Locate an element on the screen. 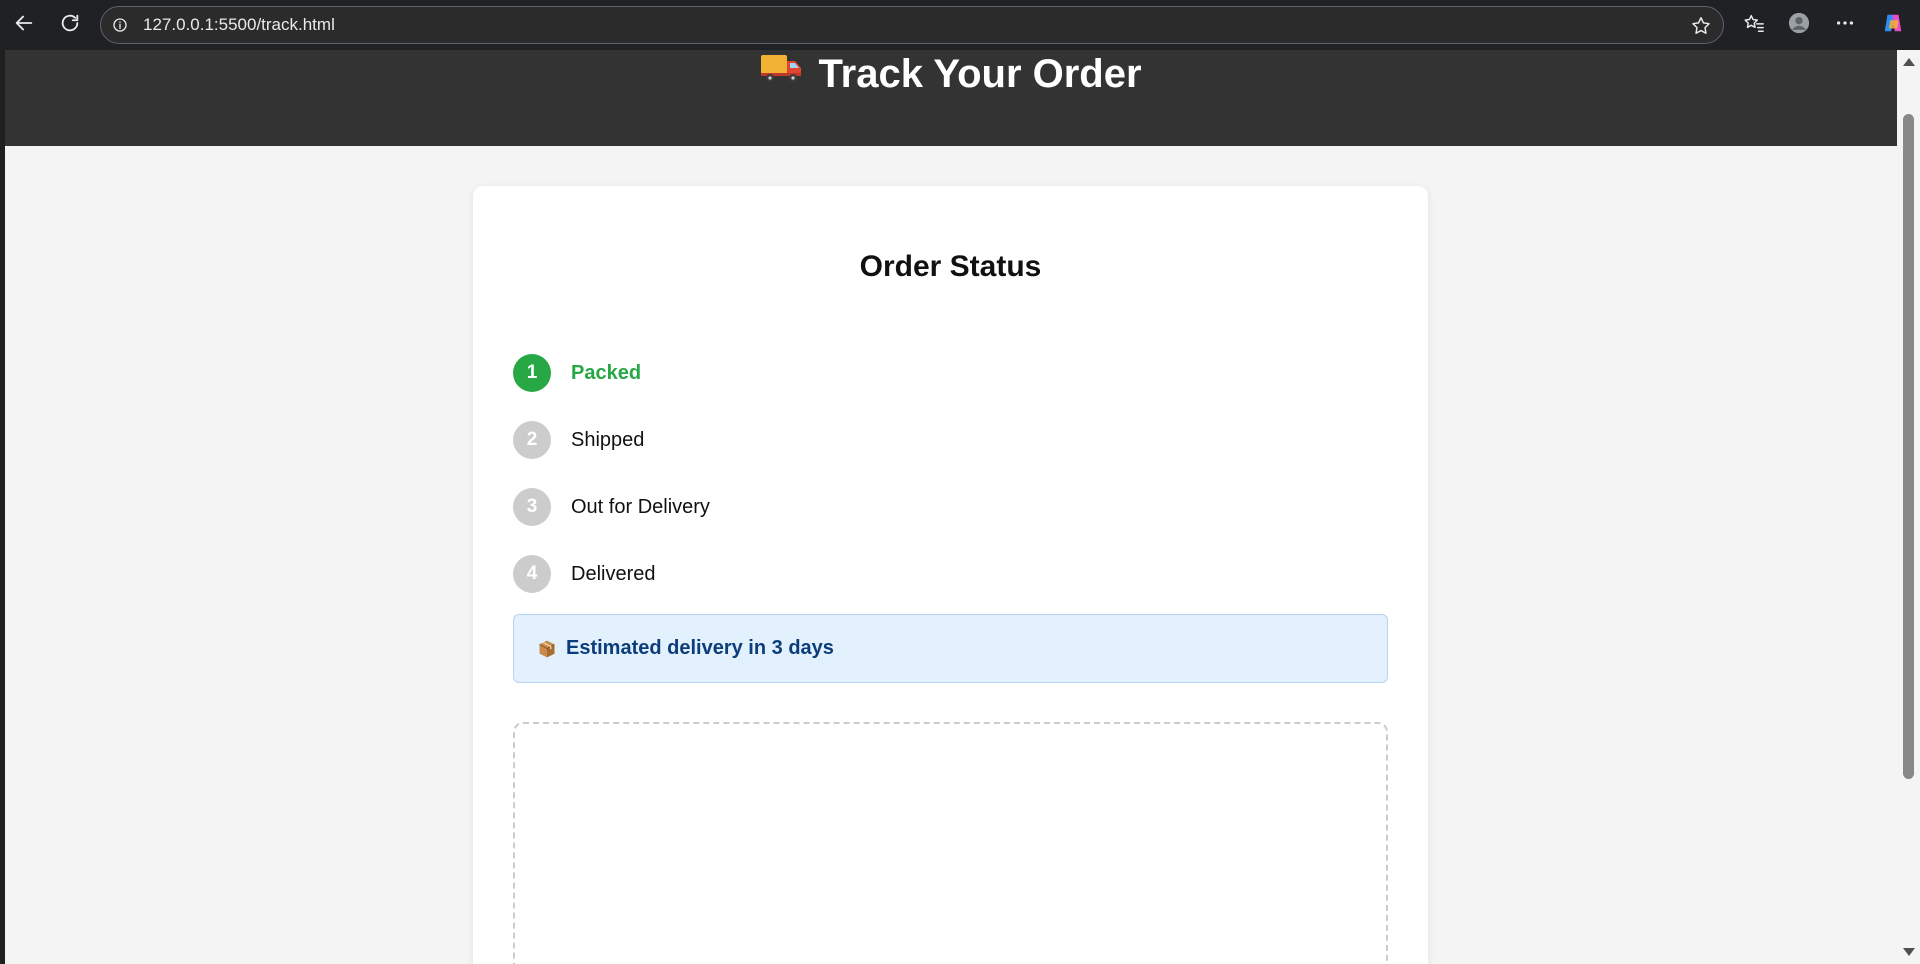 This screenshot has width=1920, height=964. header-title: Track Your Order is located at coordinates (951, 75).